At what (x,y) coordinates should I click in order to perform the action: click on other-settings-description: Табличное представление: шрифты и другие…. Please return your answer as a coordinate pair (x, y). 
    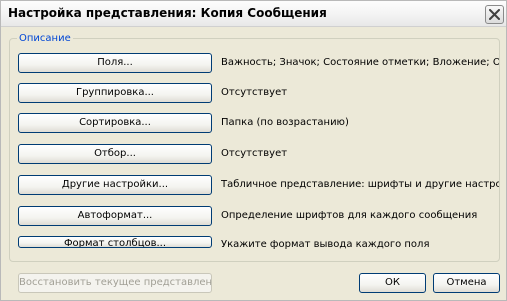
    Looking at the image, I should click on (360, 184).